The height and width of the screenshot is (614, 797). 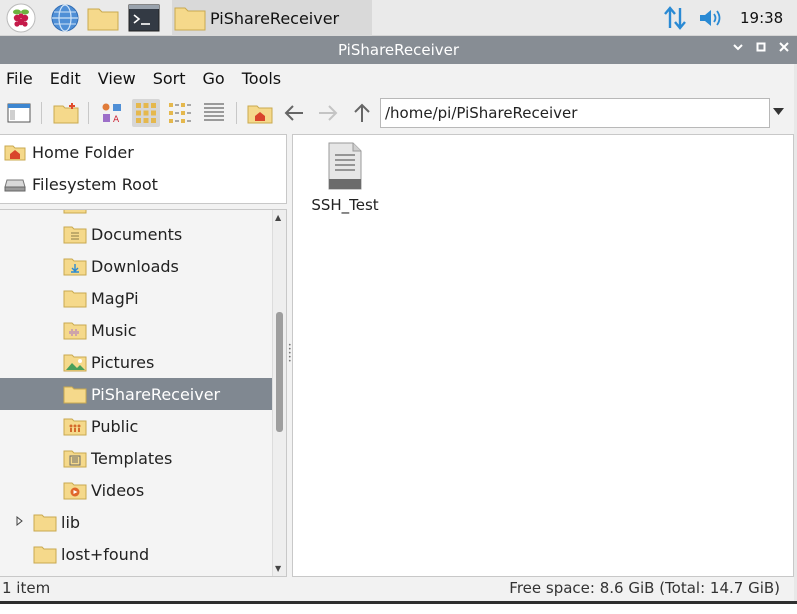 I want to click on clock: 19:38, so click(x=761, y=18).